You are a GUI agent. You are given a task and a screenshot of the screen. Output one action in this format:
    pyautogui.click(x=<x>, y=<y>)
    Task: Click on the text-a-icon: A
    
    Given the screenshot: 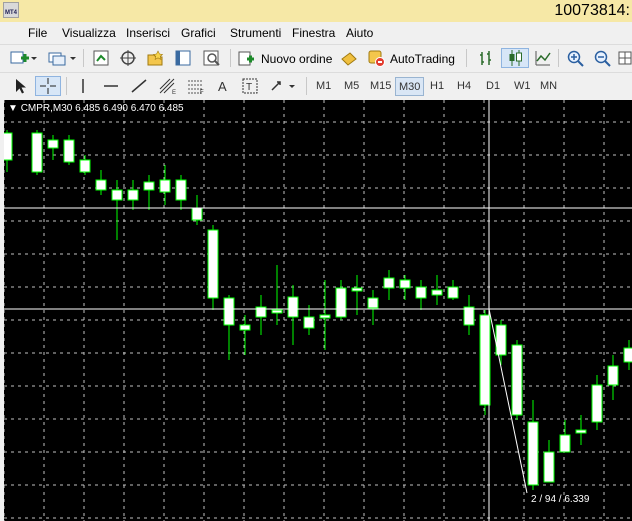 What is the action you would take?
    pyautogui.click(x=222, y=86)
    